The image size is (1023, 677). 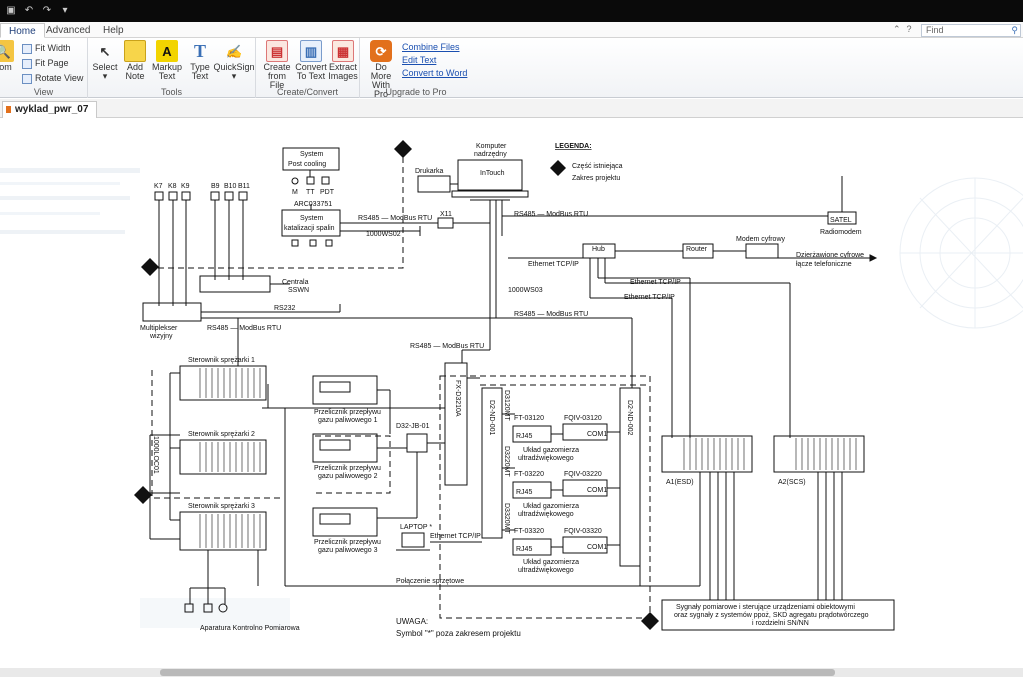 What do you see at coordinates (524, 549) in the screenshot?
I see `label-rj45-3: RJ45` at bounding box center [524, 549].